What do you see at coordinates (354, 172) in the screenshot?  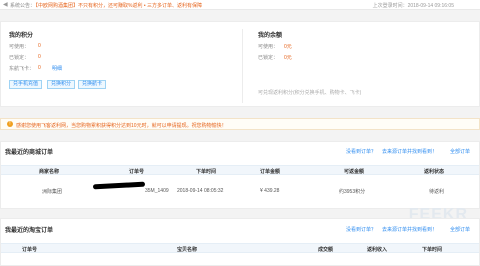 I see `col-rebate: 可返金额` at bounding box center [354, 172].